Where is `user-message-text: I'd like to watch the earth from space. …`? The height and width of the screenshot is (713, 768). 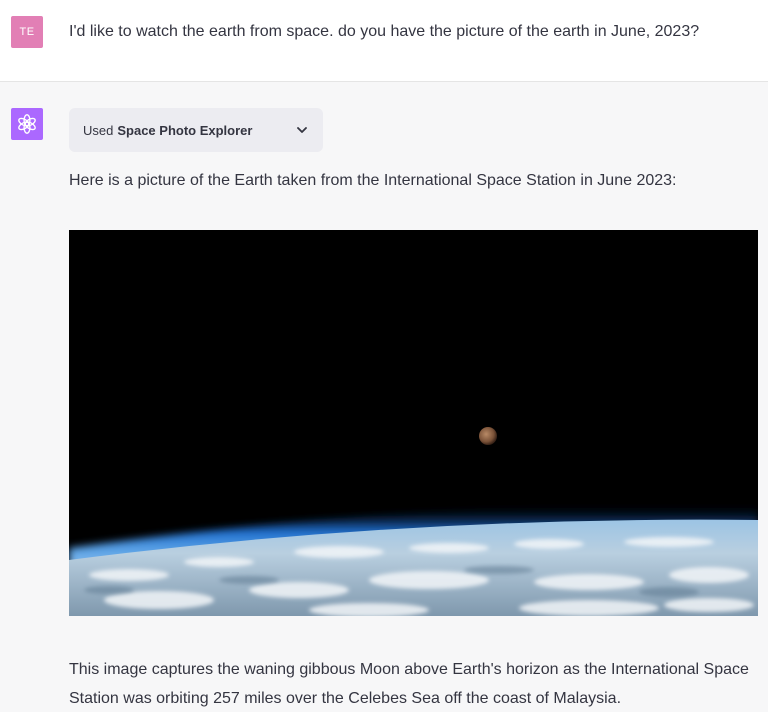 user-message-text: I'd like to watch the earth from space. … is located at coordinates (384, 31).